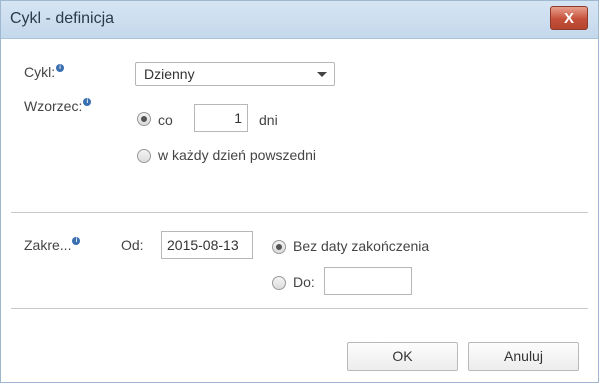 The width and height of the screenshot is (599, 383). I want to click on cycle-label: Cykl:, so click(40, 72).